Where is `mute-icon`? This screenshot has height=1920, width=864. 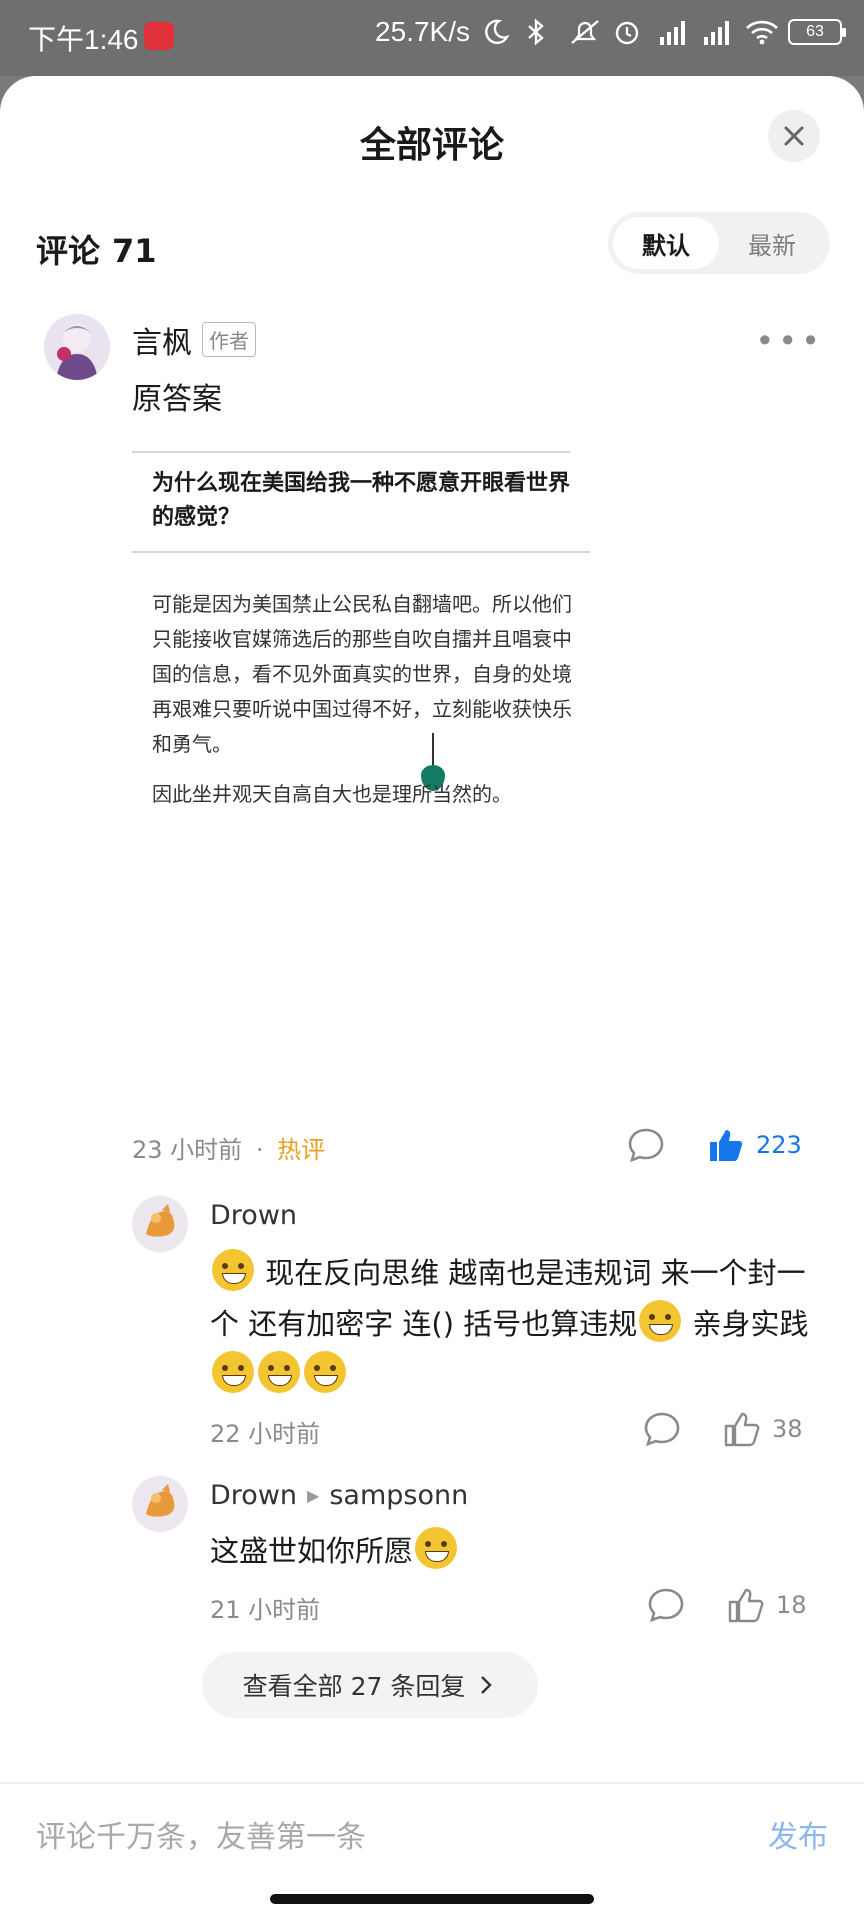
mute-icon is located at coordinates (585, 32).